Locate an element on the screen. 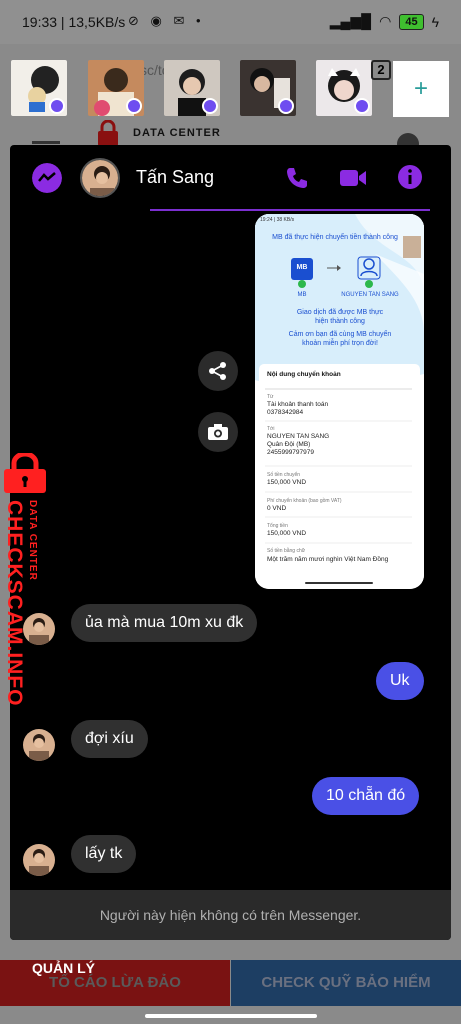 This screenshot has width=461, height=1024. charging-icon: ϟ is located at coordinates (435, 21).